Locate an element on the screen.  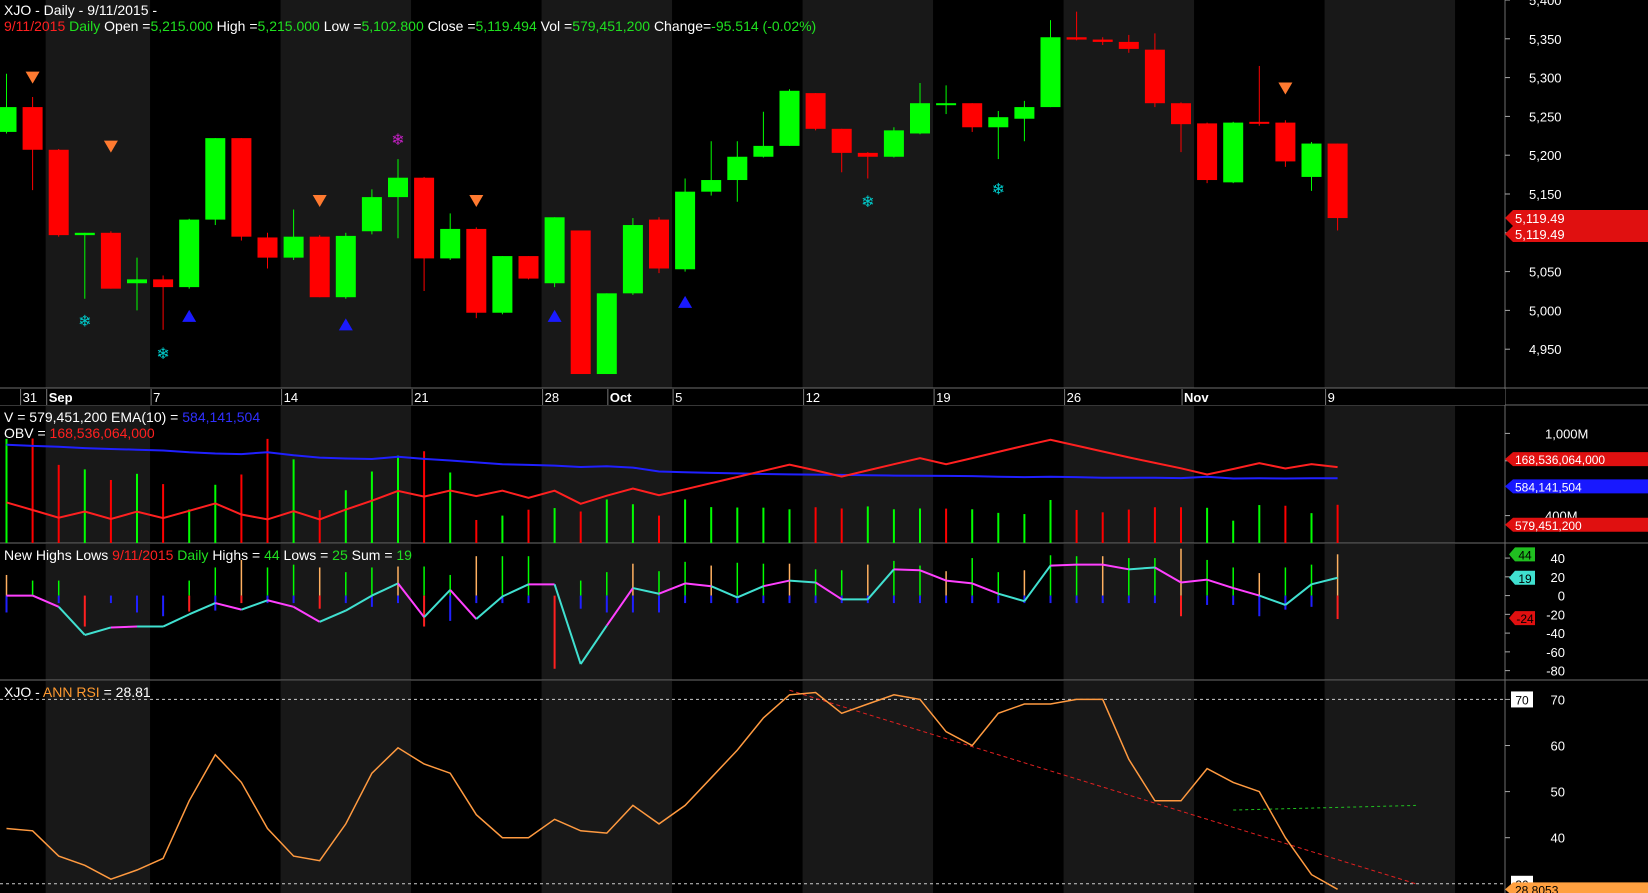
value-tag-label: 579,451,200 is located at coordinates (1548, 526).